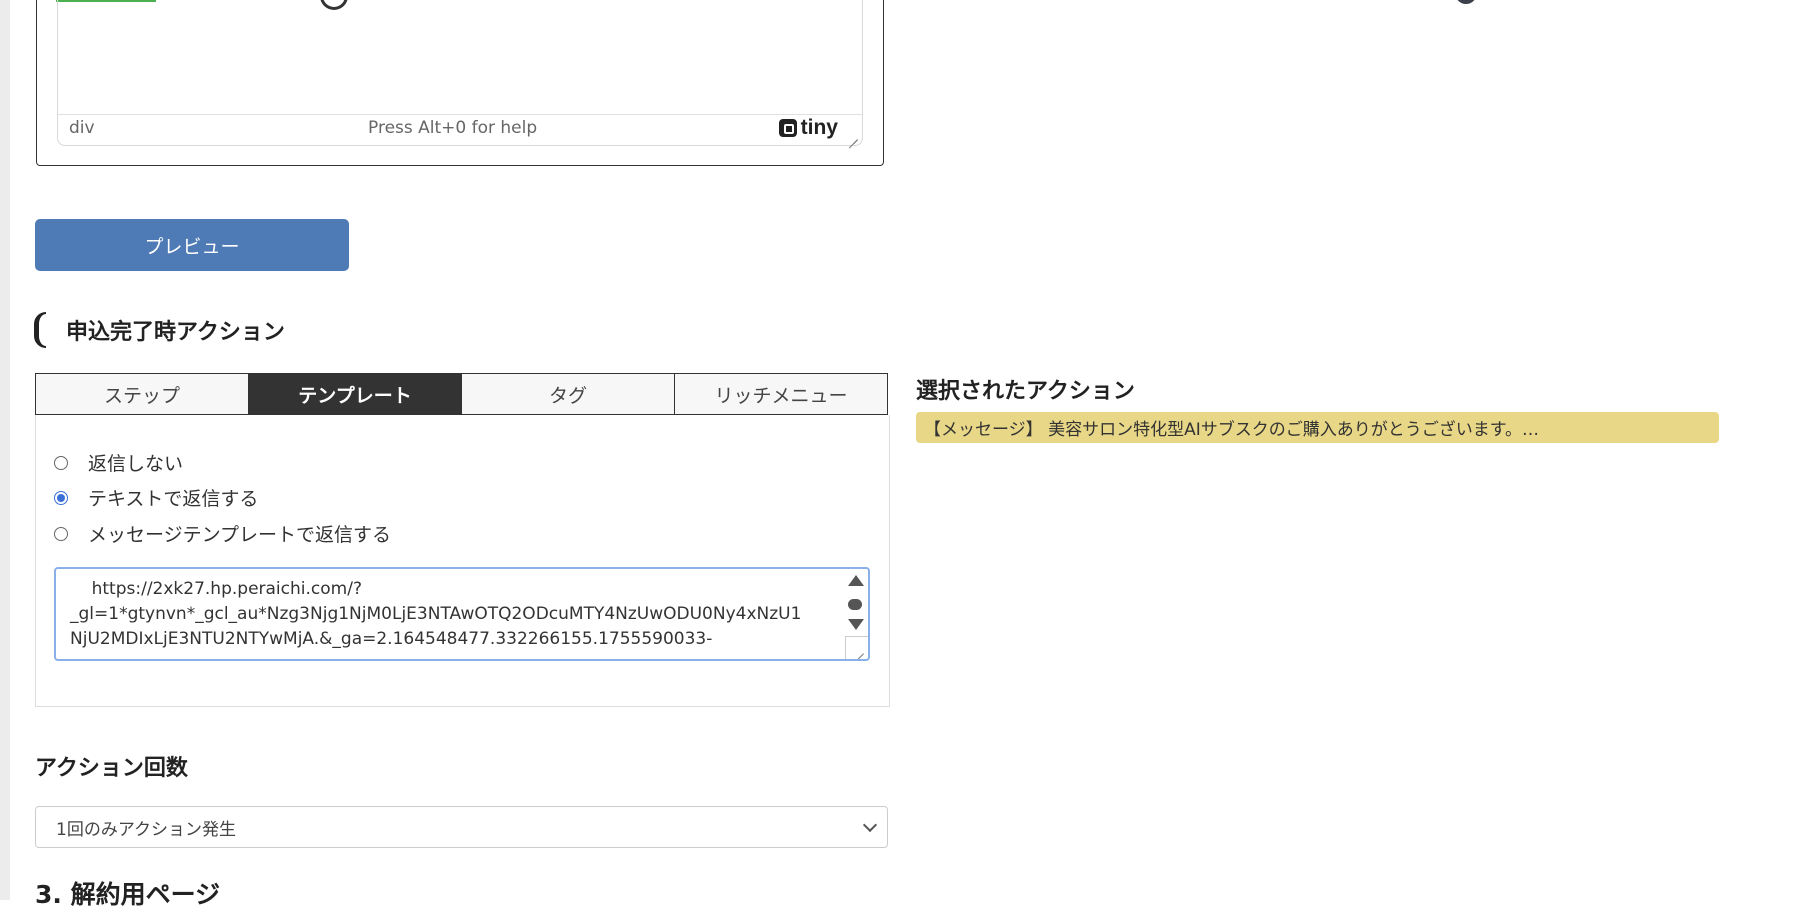  What do you see at coordinates (856, 580) in the screenshot?
I see `scroll-up-icon` at bounding box center [856, 580].